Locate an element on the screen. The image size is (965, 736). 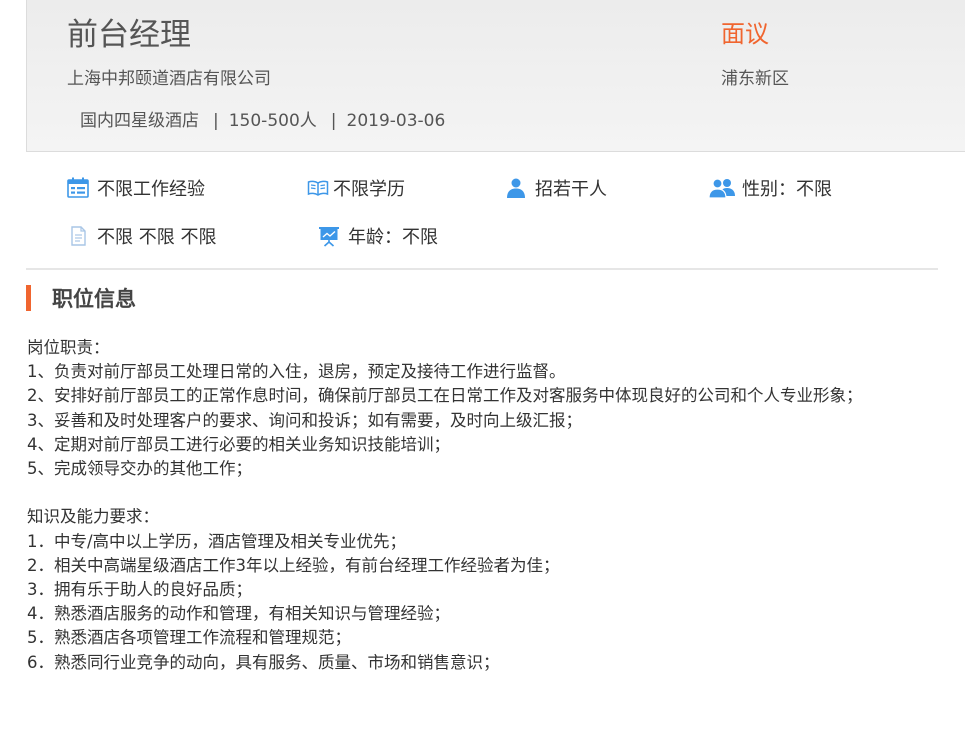
age-label: 年龄：不限 is located at coordinates (393, 237).